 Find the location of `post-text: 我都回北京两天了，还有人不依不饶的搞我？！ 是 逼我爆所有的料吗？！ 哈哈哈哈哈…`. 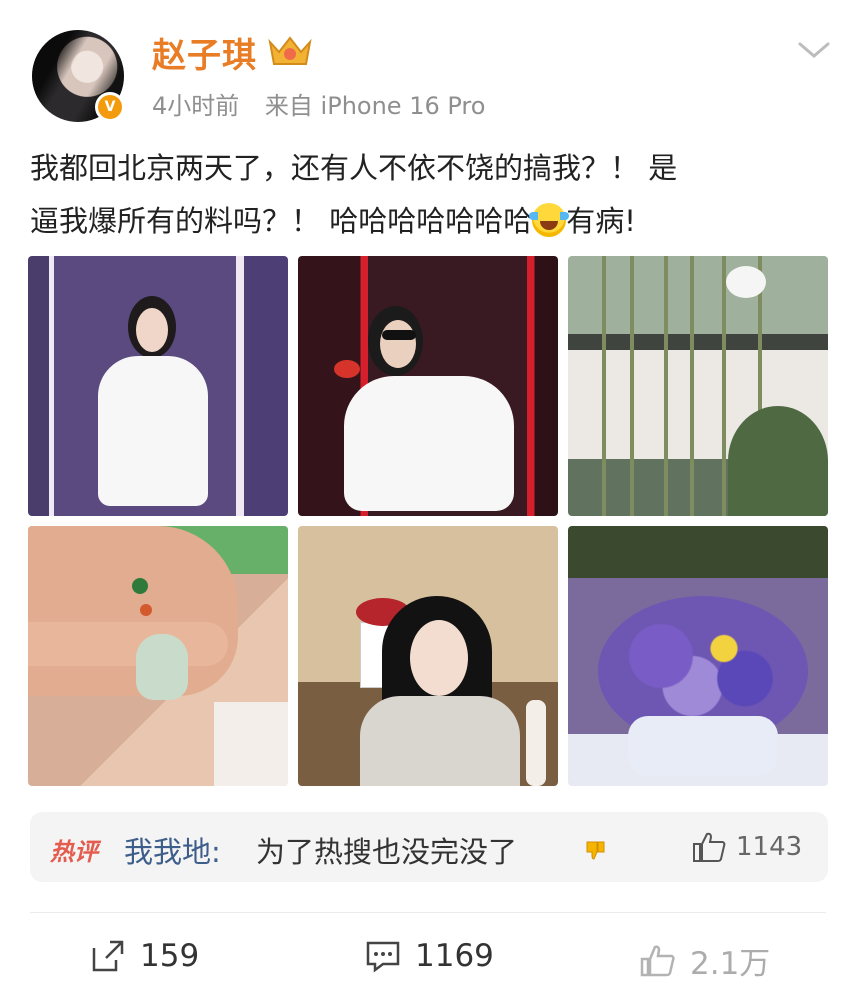

post-text: 我都回北京两天了，还有人不依不饶的搞我？！ 是 逼我爆所有的料吗？！ 哈哈哈哈哈… is located at coordinates (430, 195).